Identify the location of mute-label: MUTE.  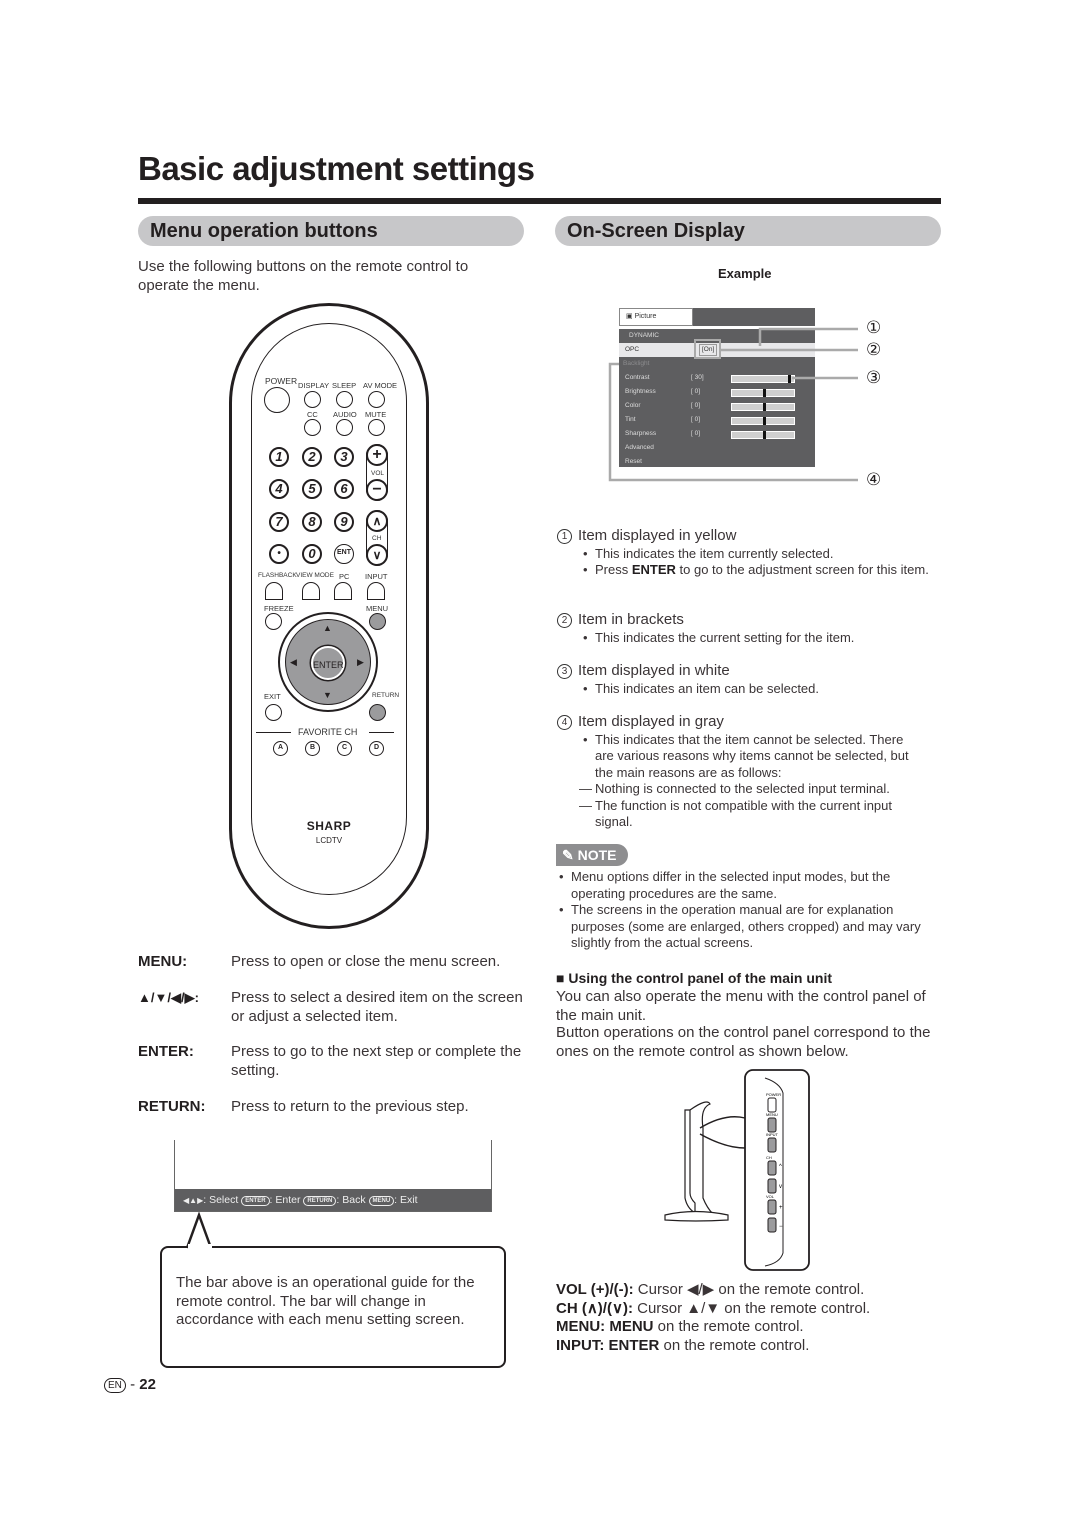
(376, 414).